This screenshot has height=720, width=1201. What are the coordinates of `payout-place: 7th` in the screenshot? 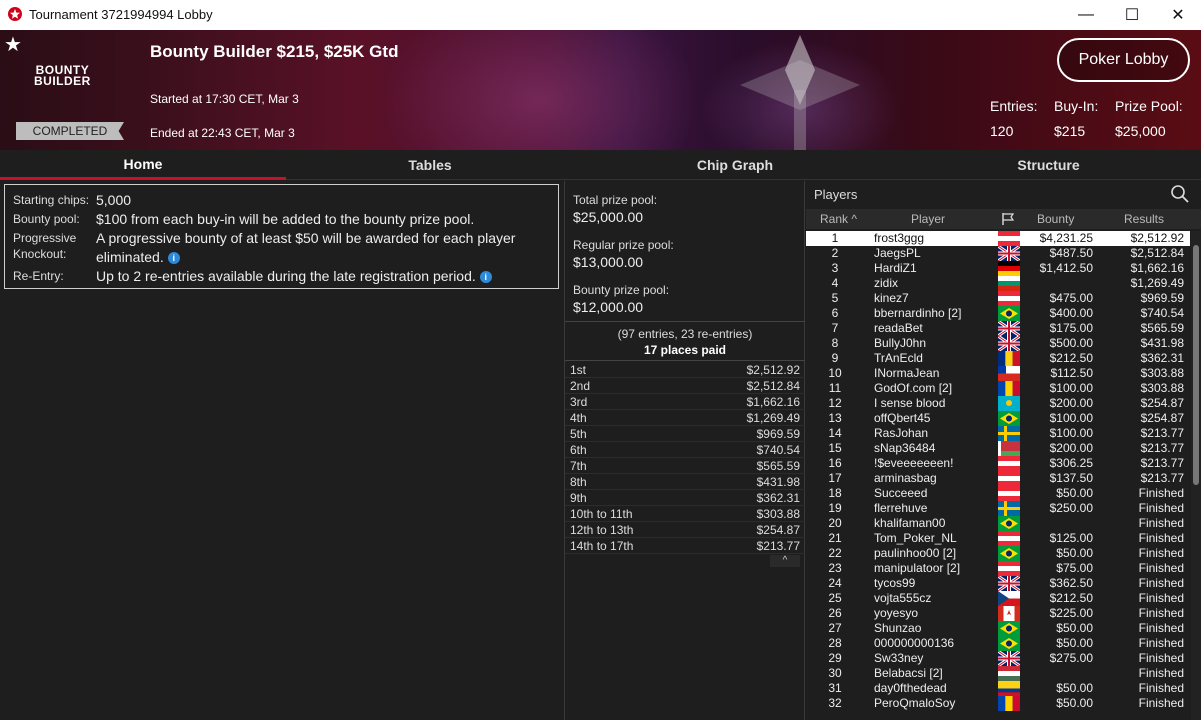 It's located at (578, 466).